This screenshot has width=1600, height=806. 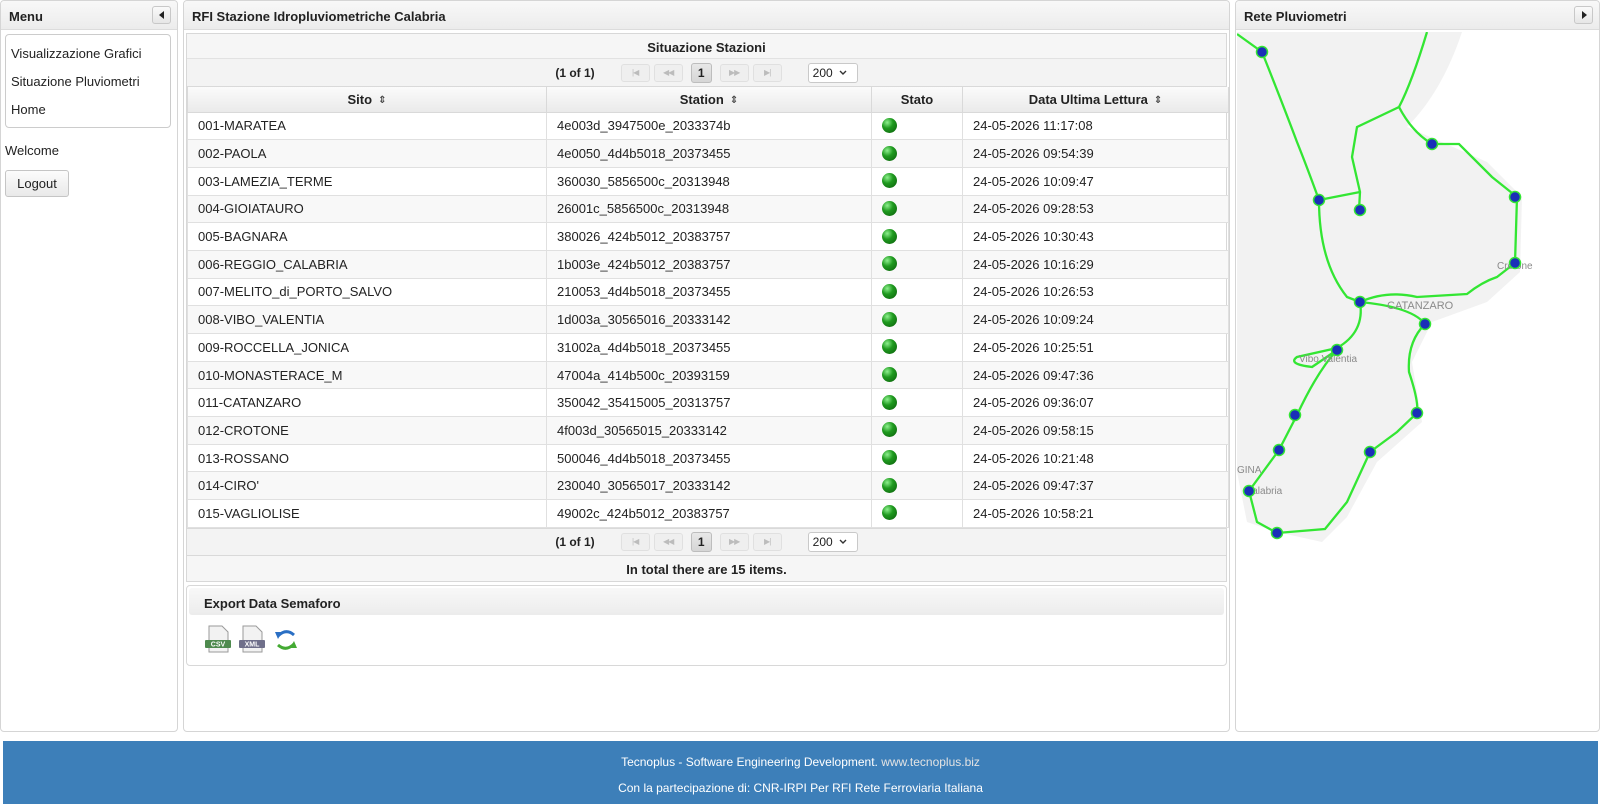 I want to click on export-panel: Export Data Semaforo CSV XML, so click(x=706, y=625).